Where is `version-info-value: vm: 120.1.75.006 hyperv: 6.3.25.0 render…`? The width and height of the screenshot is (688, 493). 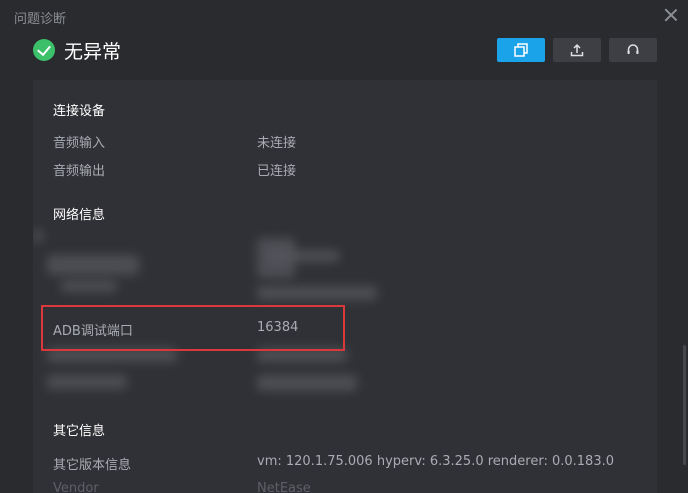 version-info-value: vm: 120.1.75.006 hyperv: 6.3.25.0 render… is located at coordinates (435, 461).